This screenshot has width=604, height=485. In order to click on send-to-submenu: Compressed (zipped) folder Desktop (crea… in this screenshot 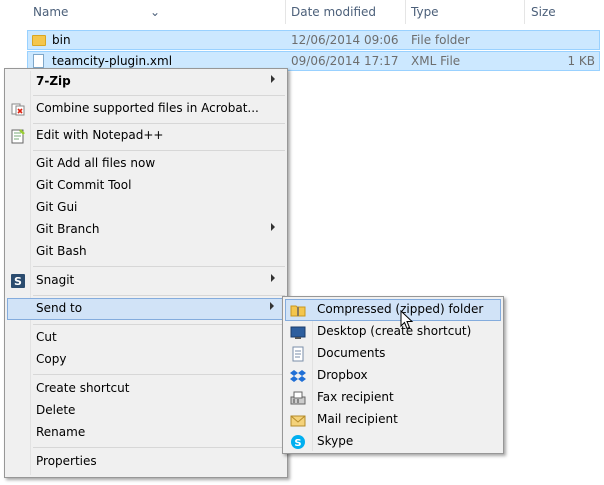, I will do `click(393, 375)`.